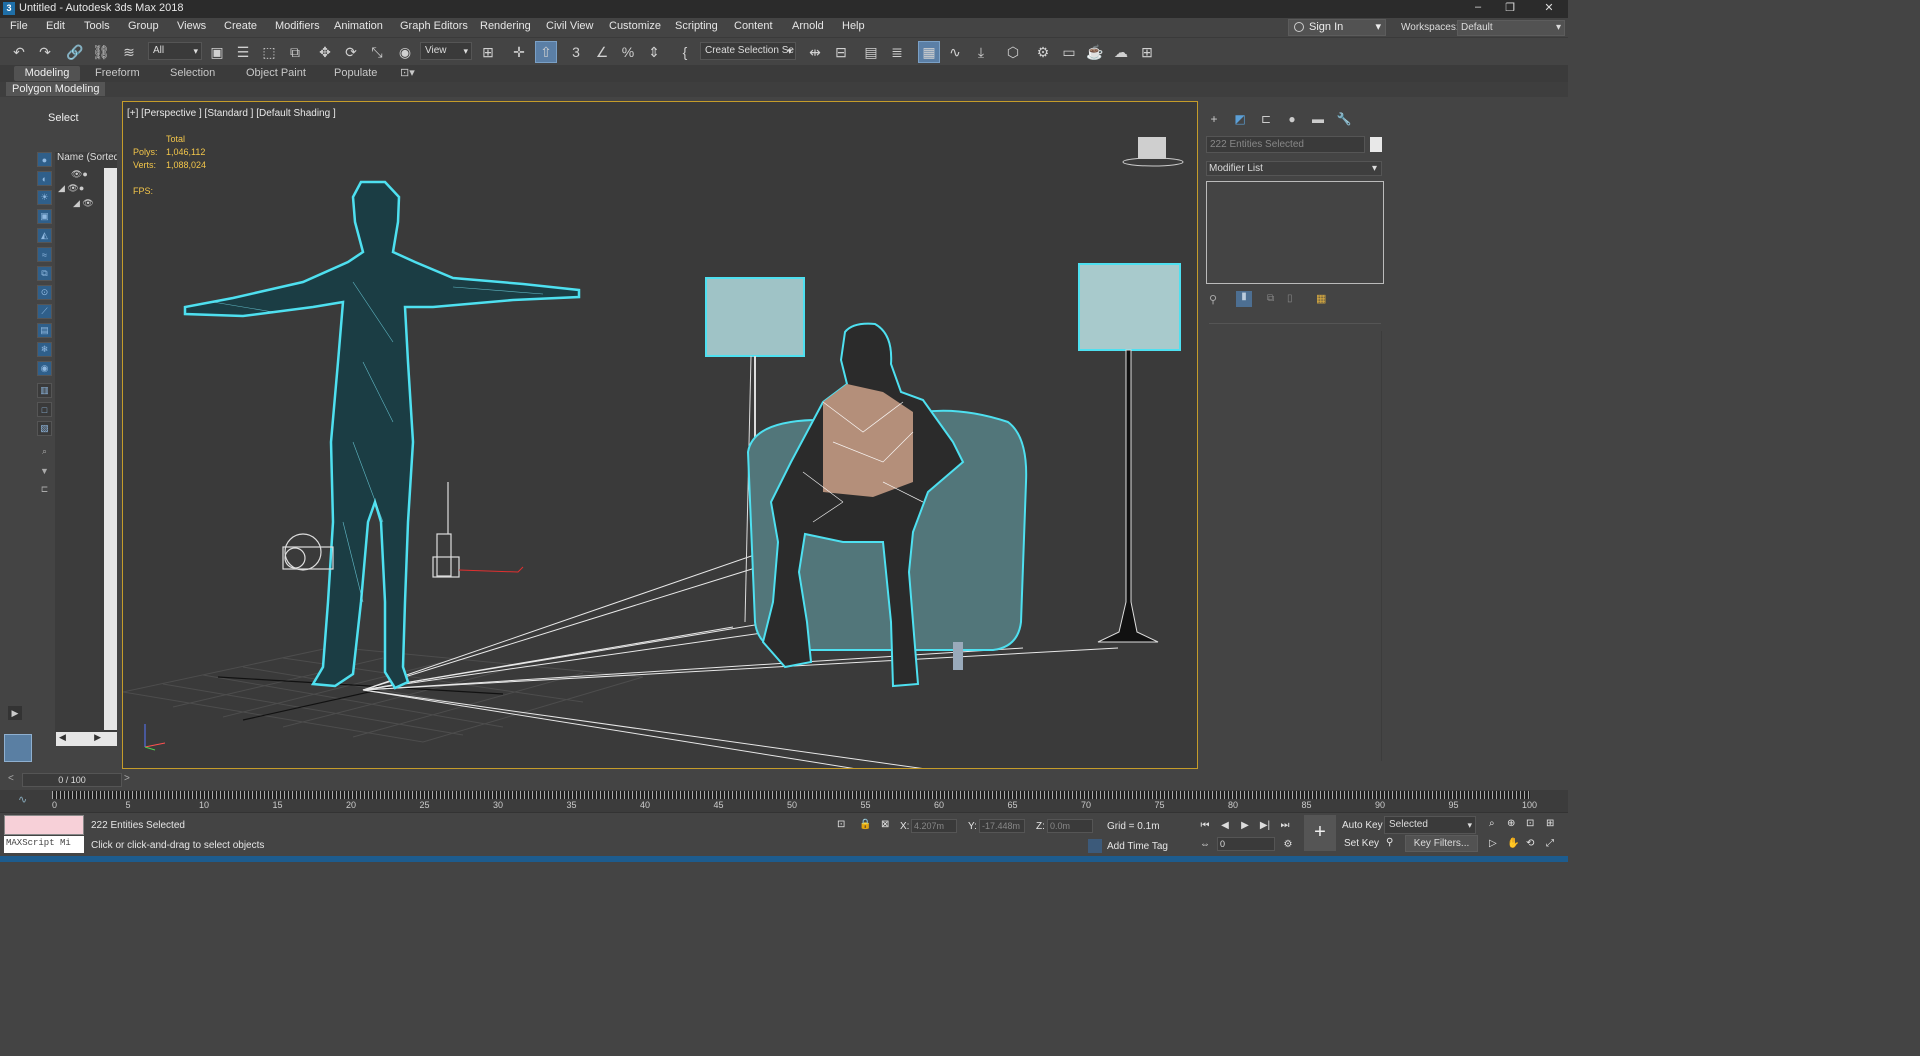  I want to click on redo-icon: ↷, so click(45, 52).